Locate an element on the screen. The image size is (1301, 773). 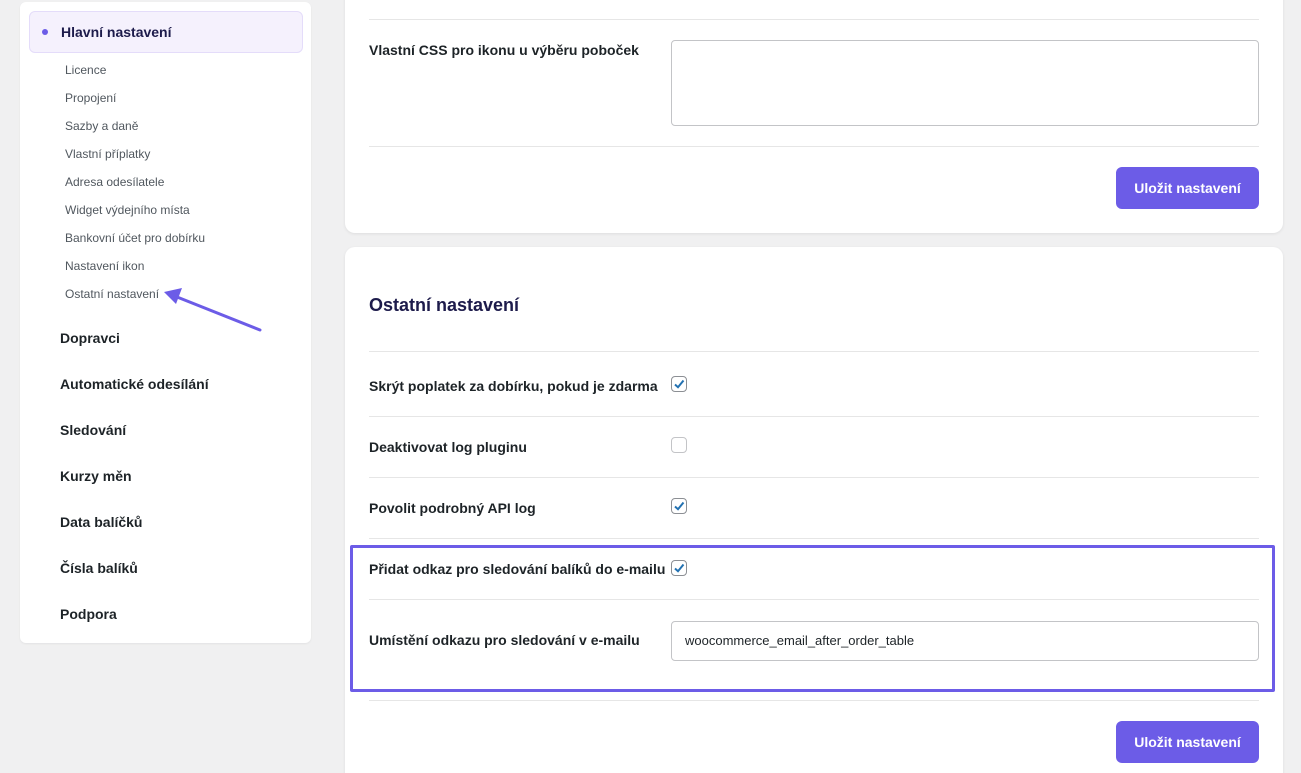
sidebar-item-dopravci: Dopravci is located at coordinates (90, 338).